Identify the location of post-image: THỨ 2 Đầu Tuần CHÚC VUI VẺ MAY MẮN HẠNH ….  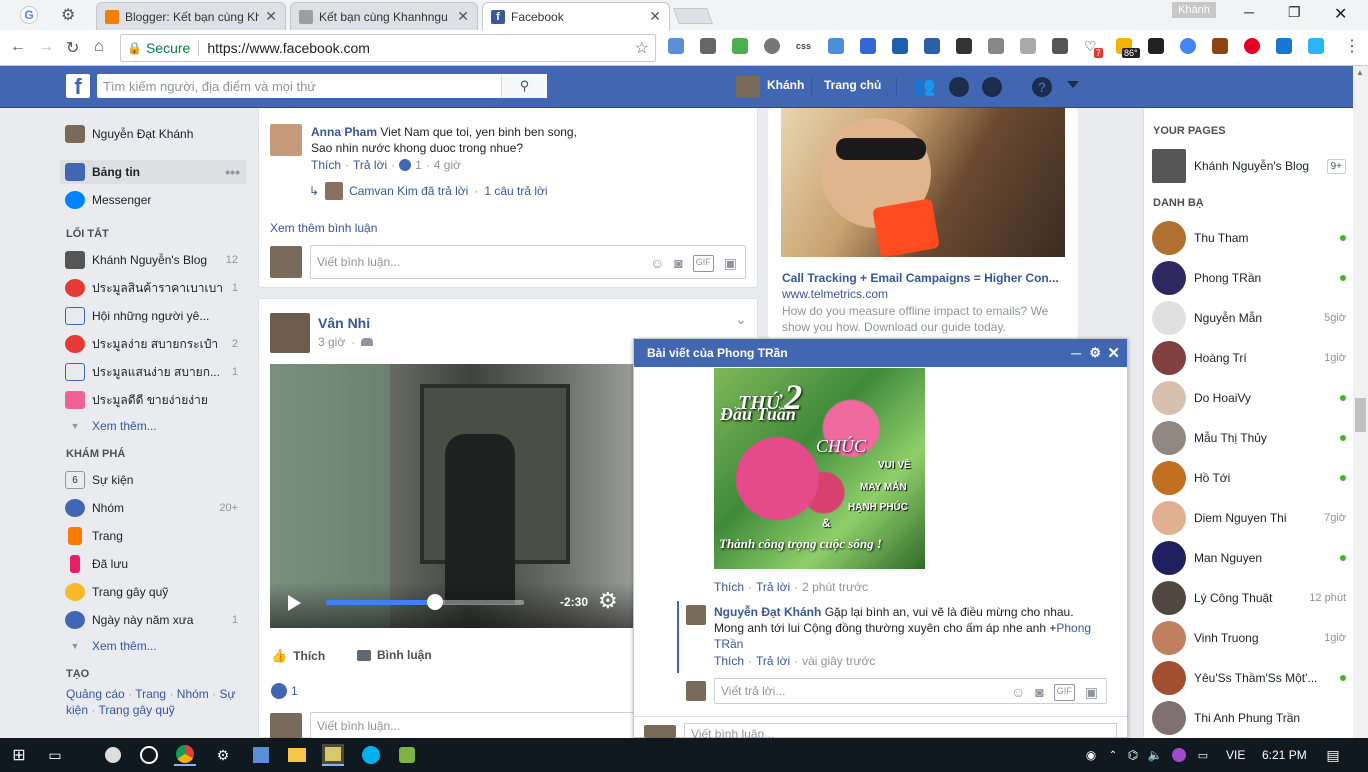
(819, 468).